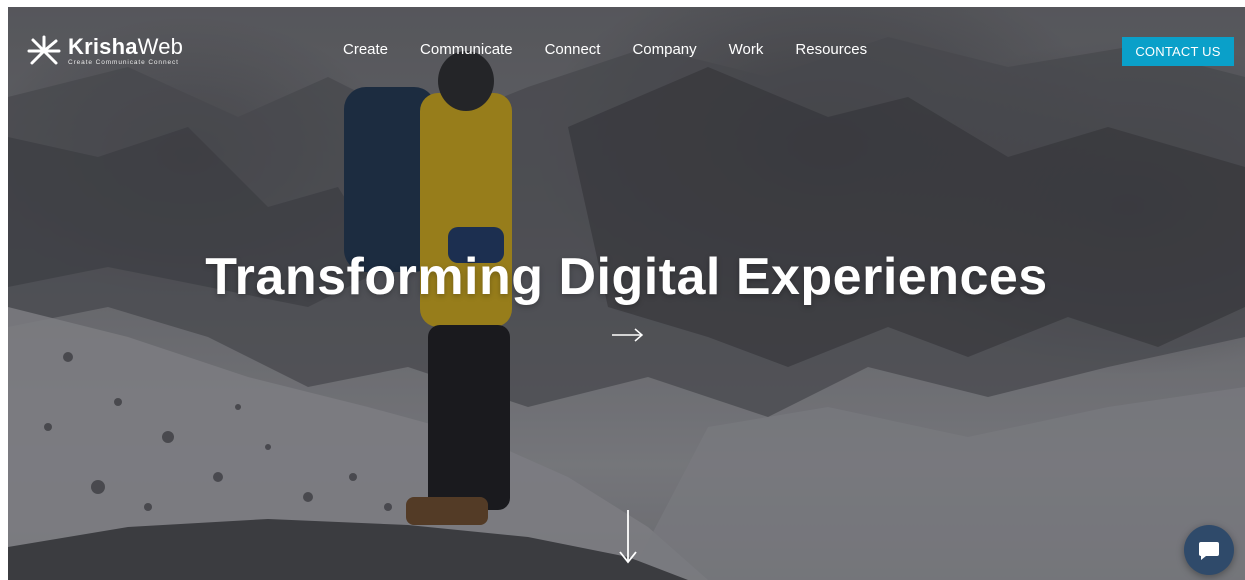 The width and height of the screenshot is (1245, 580). What do you see at coordinates (626, 277) in the screenshot?
I see `hero-headline: Transforming Digital Experiences` at bounding box center [626, 277].